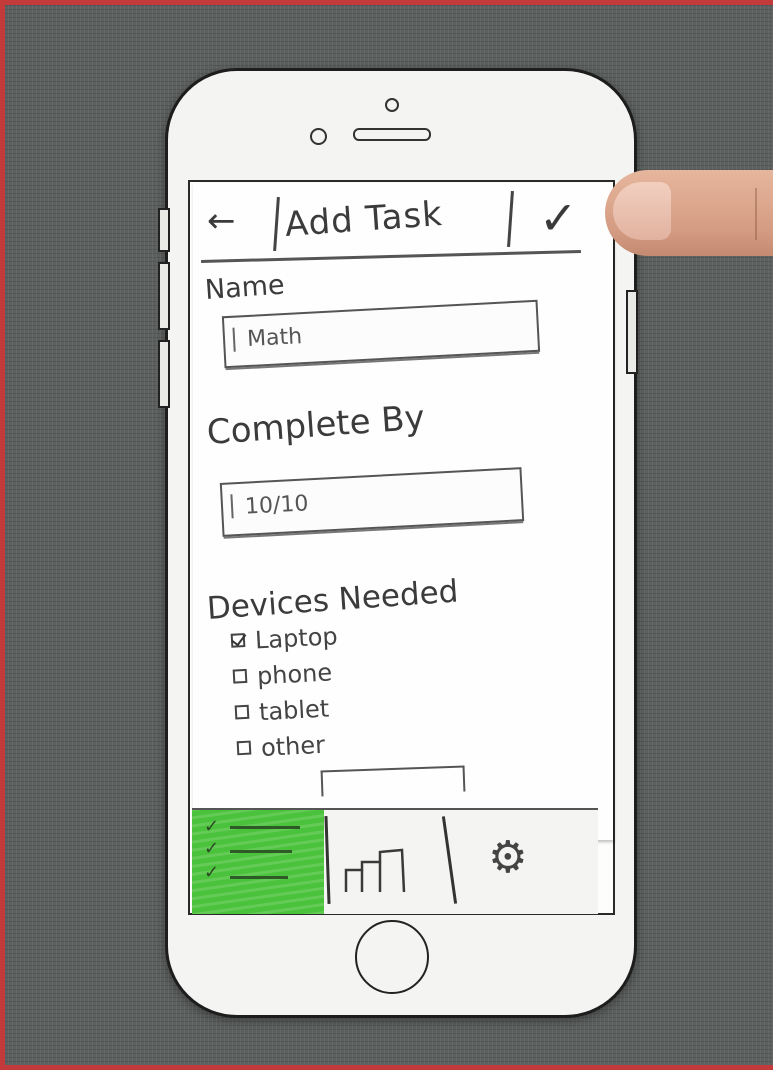 The width and height of the screenshot is (773, 1070). What do you see at coordinates (381, 334) in the screenshot?
I see `name-input: Math` at bounding box center [381, 334].